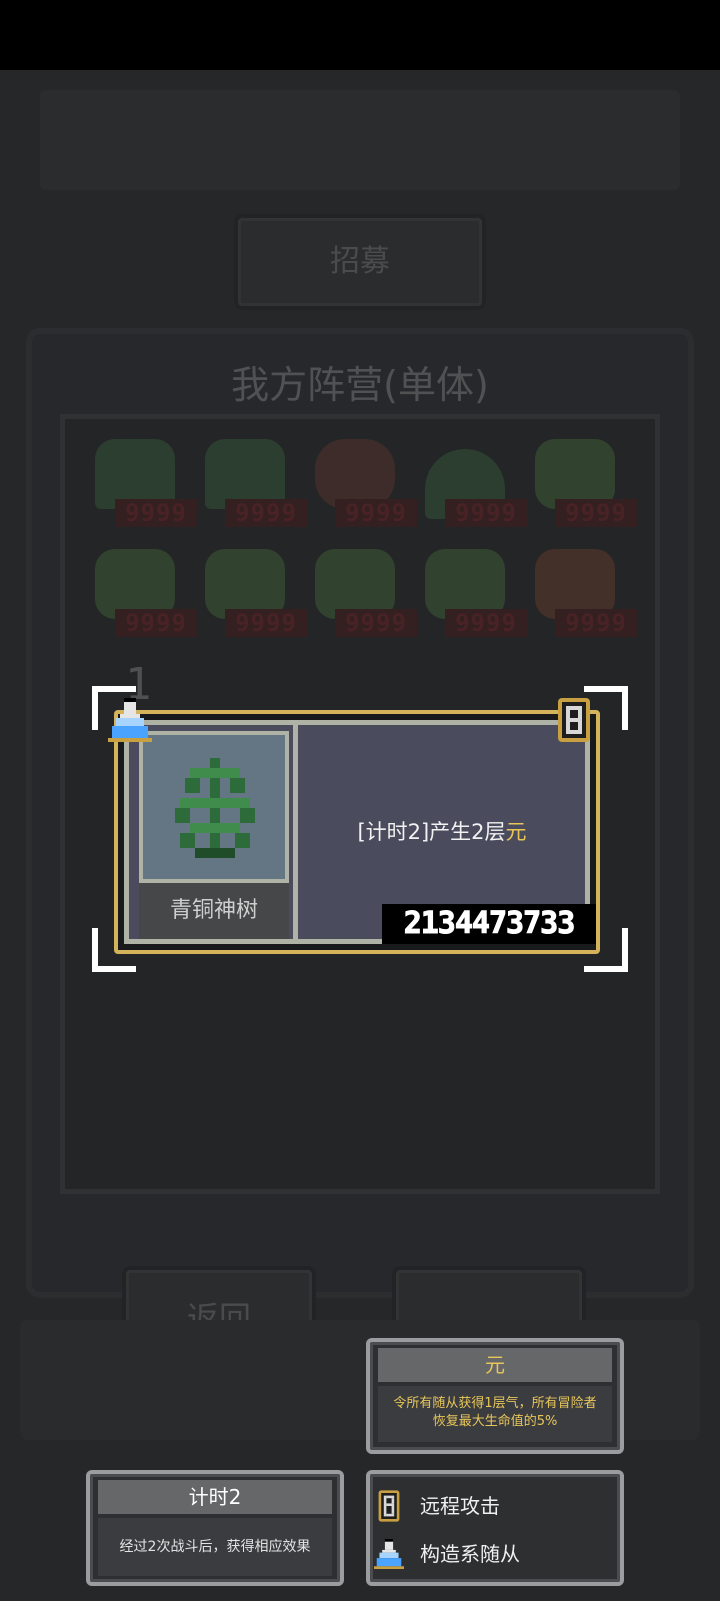 This screenshot has width=720, height=1601. I want to click on card-name-box: 青铜神树, so click(214, 911).